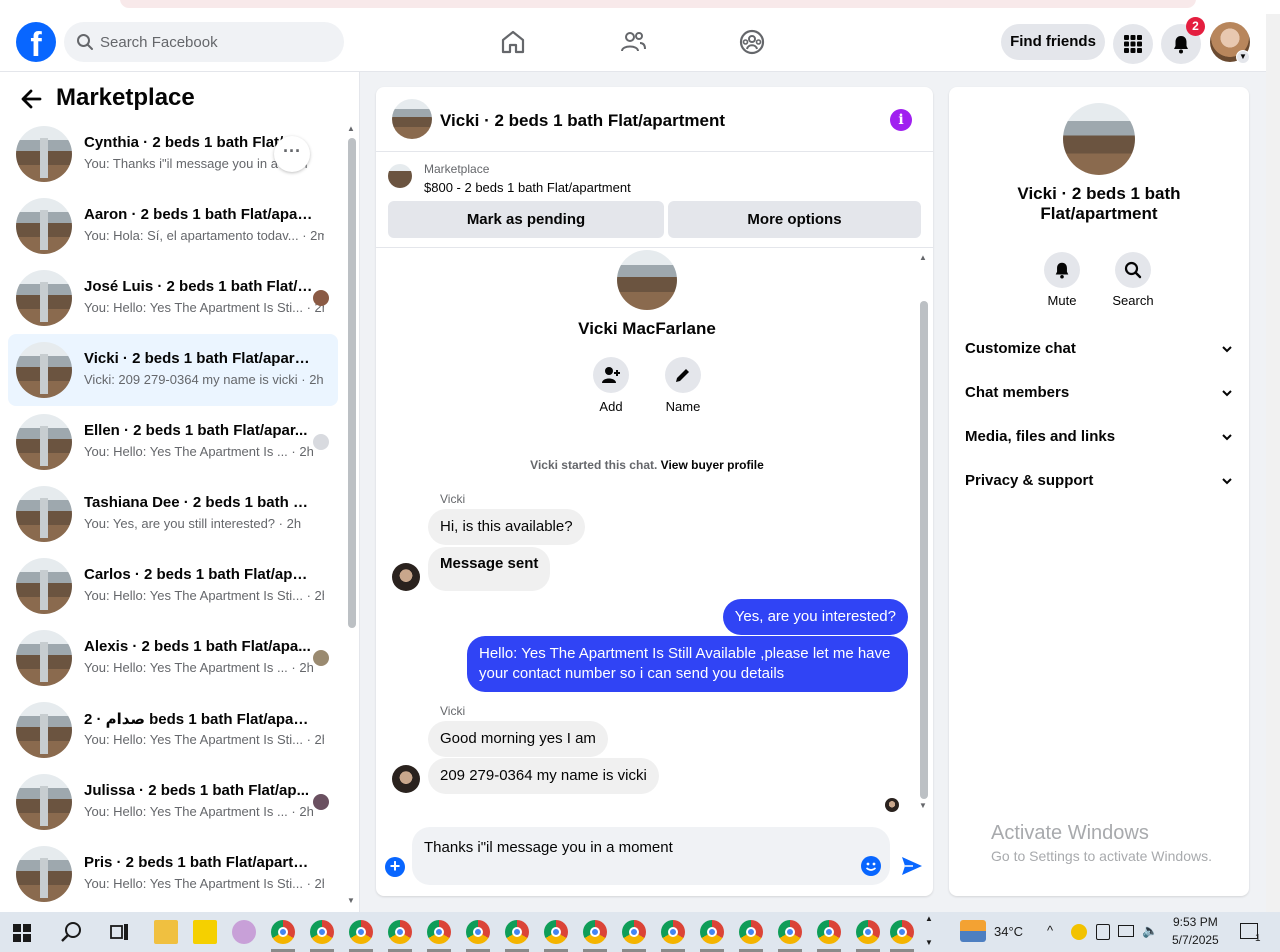 The width and height of the screenshot is (1280, 952). I want to click on search-box, so click(204, 42).